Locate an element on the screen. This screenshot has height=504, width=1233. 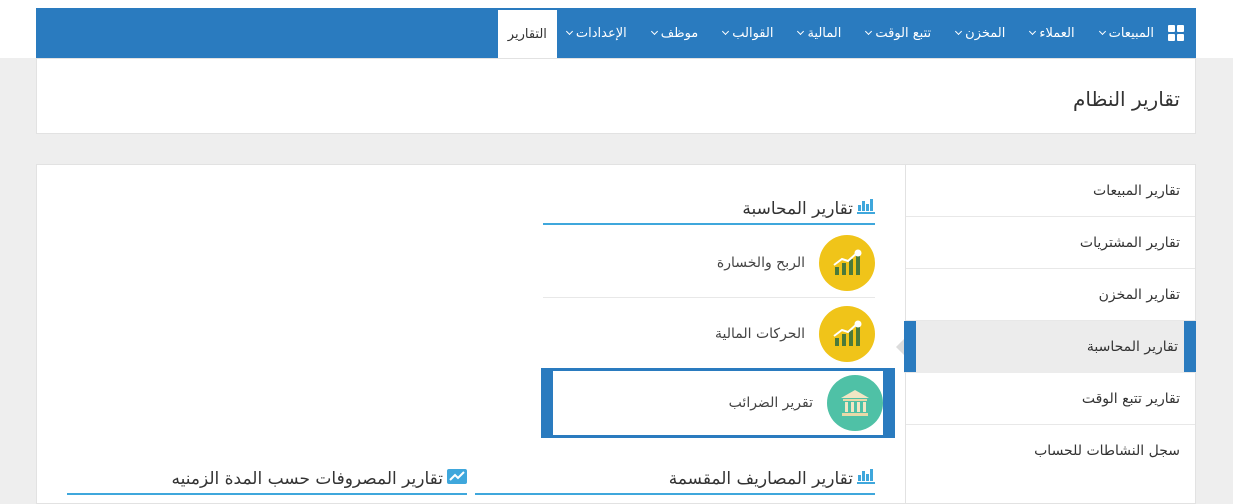
nav-finance-label: المالية is located at coordinates (824, 33).